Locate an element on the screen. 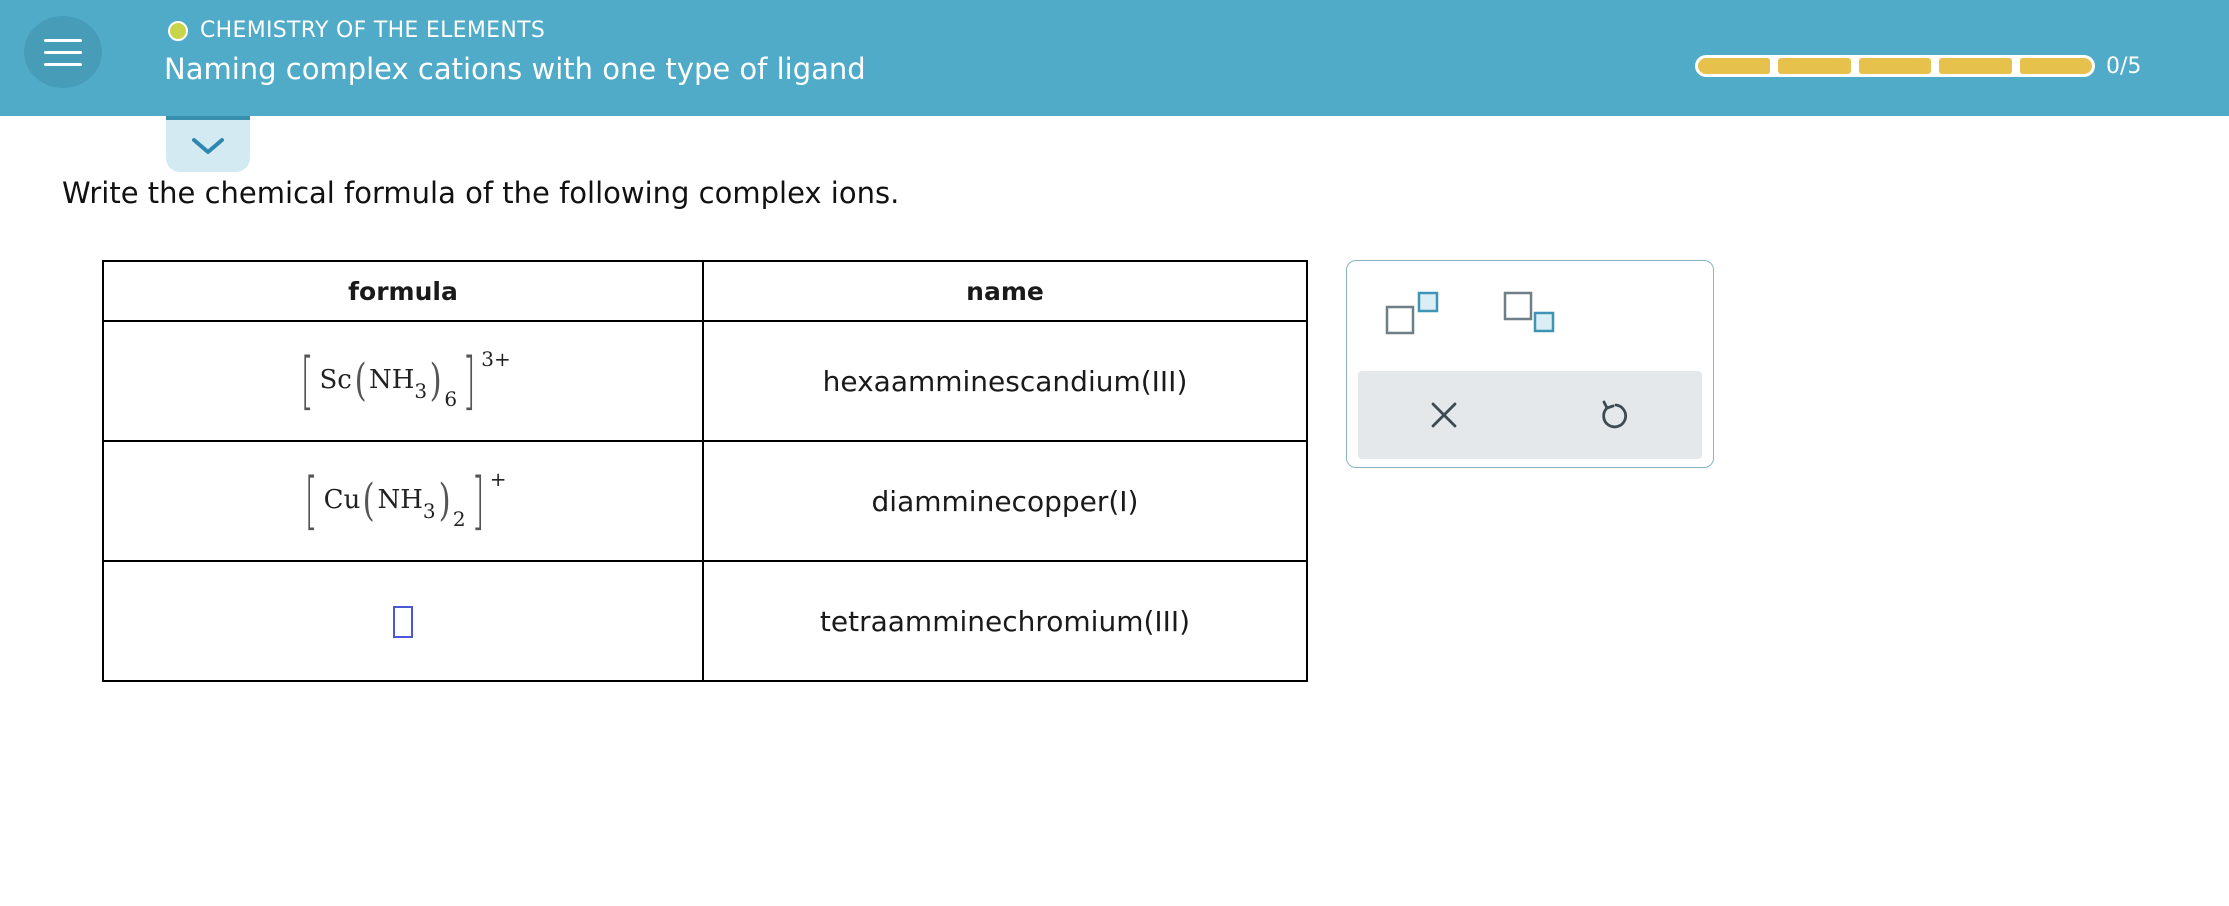  formula-cell: [Cu(NH3) 2] + is located at coordinates (403, 501).